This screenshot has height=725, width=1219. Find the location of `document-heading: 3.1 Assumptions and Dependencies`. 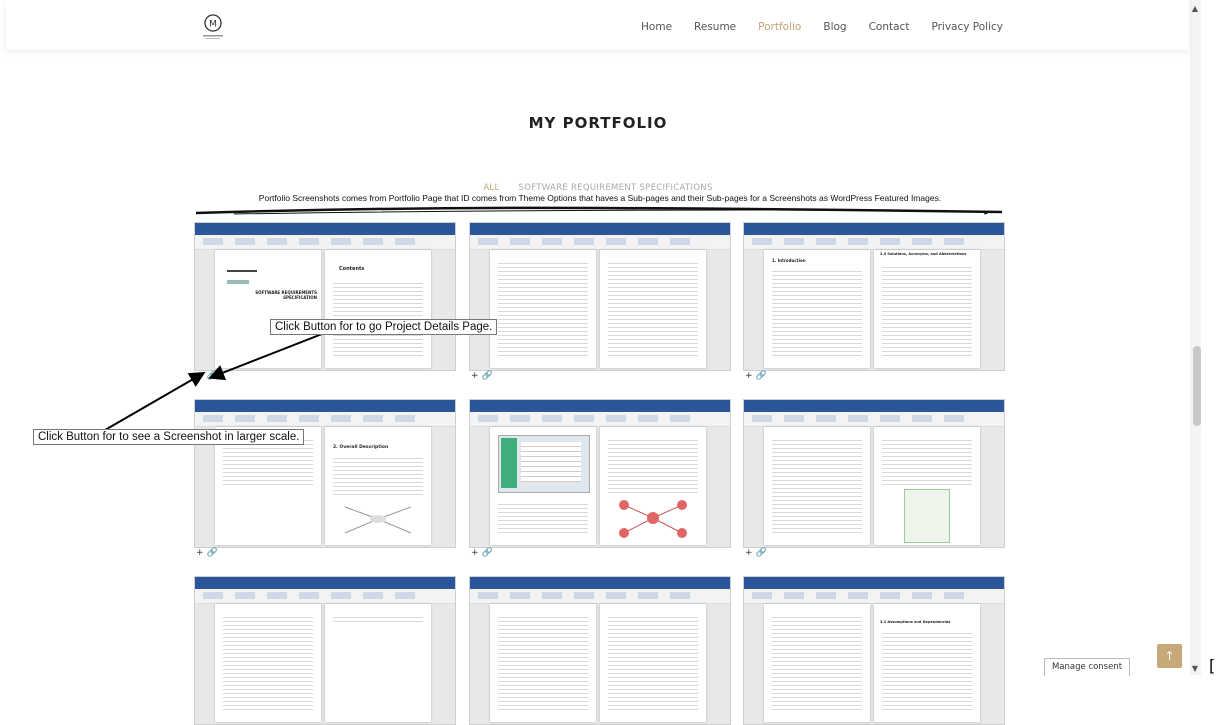

document-heading: 3.1 Assumptions and Dependencies is located at coordinates (915, 622).